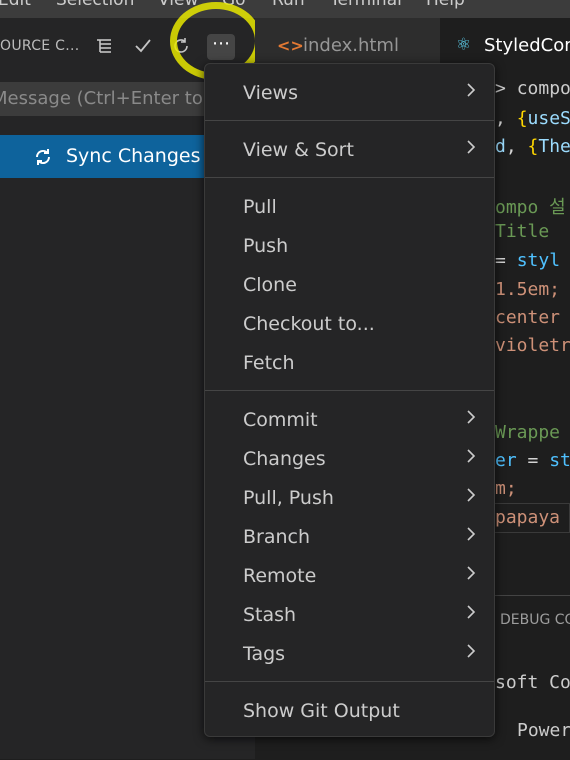 The height and width of the screenshot is (760, 570). I want to click on menu-item-label: Stash, so click(270, 615).